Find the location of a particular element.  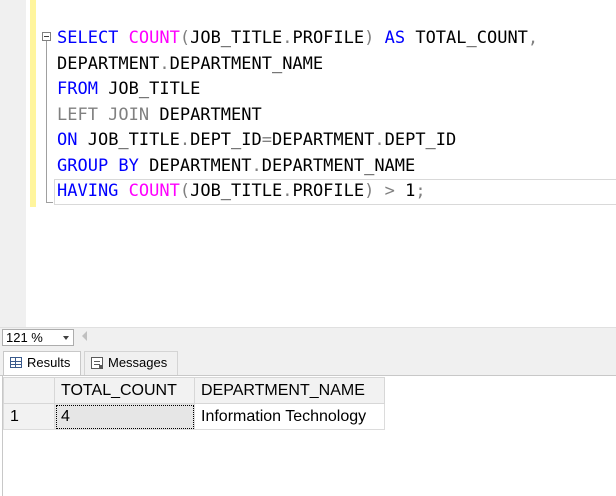

chevron-down-icon is located at coordinates (66, 338).